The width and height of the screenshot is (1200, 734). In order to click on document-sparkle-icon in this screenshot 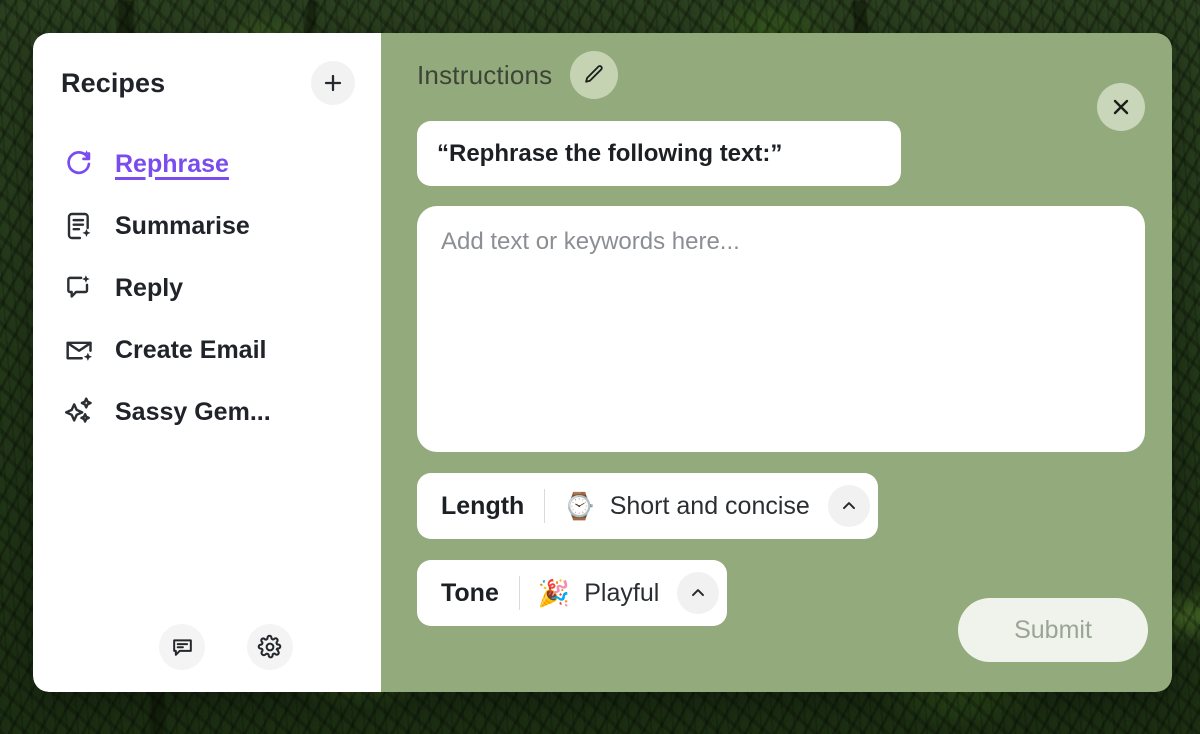, I will do `click(79, 226)`.